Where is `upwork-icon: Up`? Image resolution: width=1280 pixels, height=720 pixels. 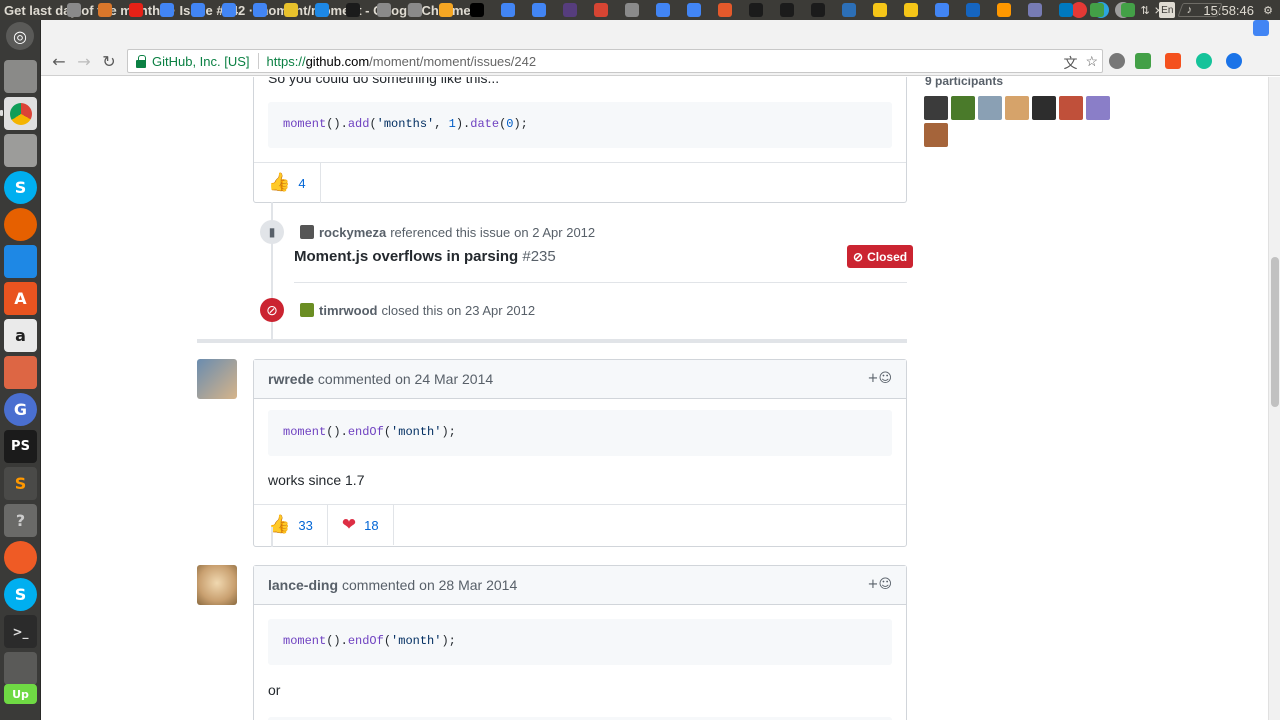 upwork-icon: Up is located at coordinates (20, 694).